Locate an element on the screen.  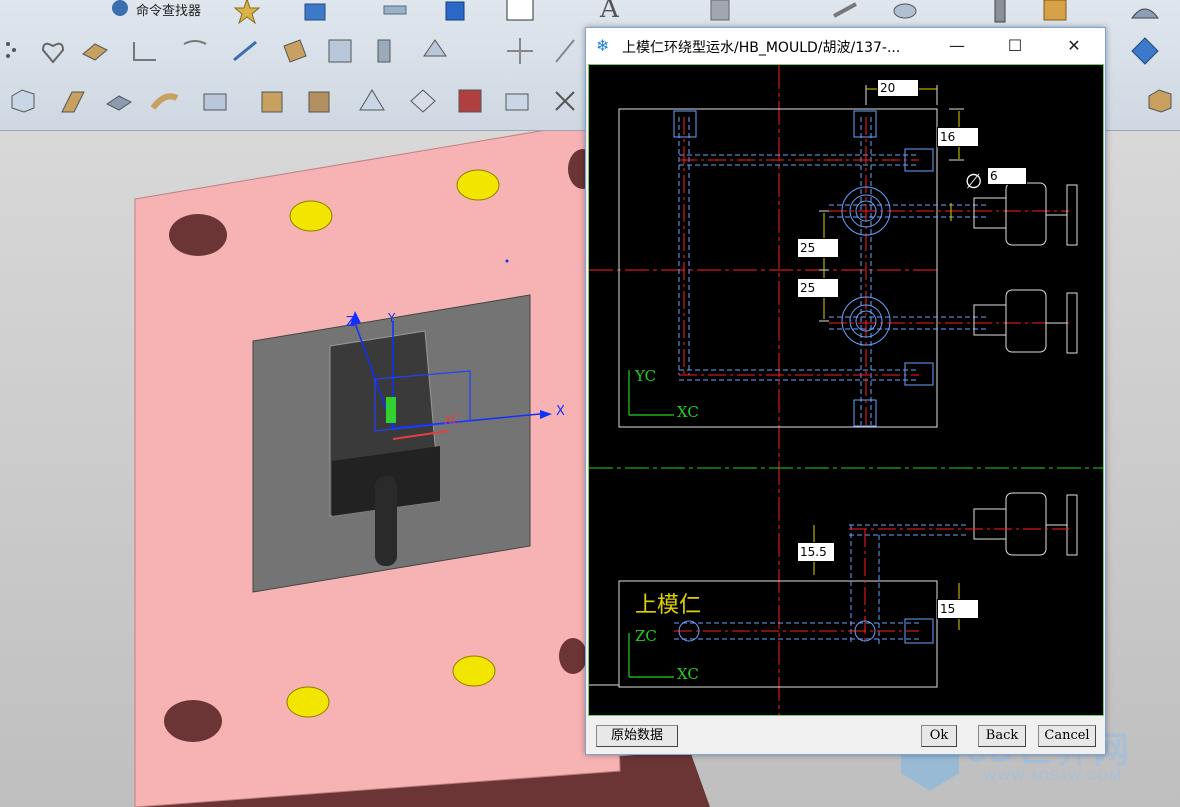
surface-icon is located at coordinates (1145, 13).